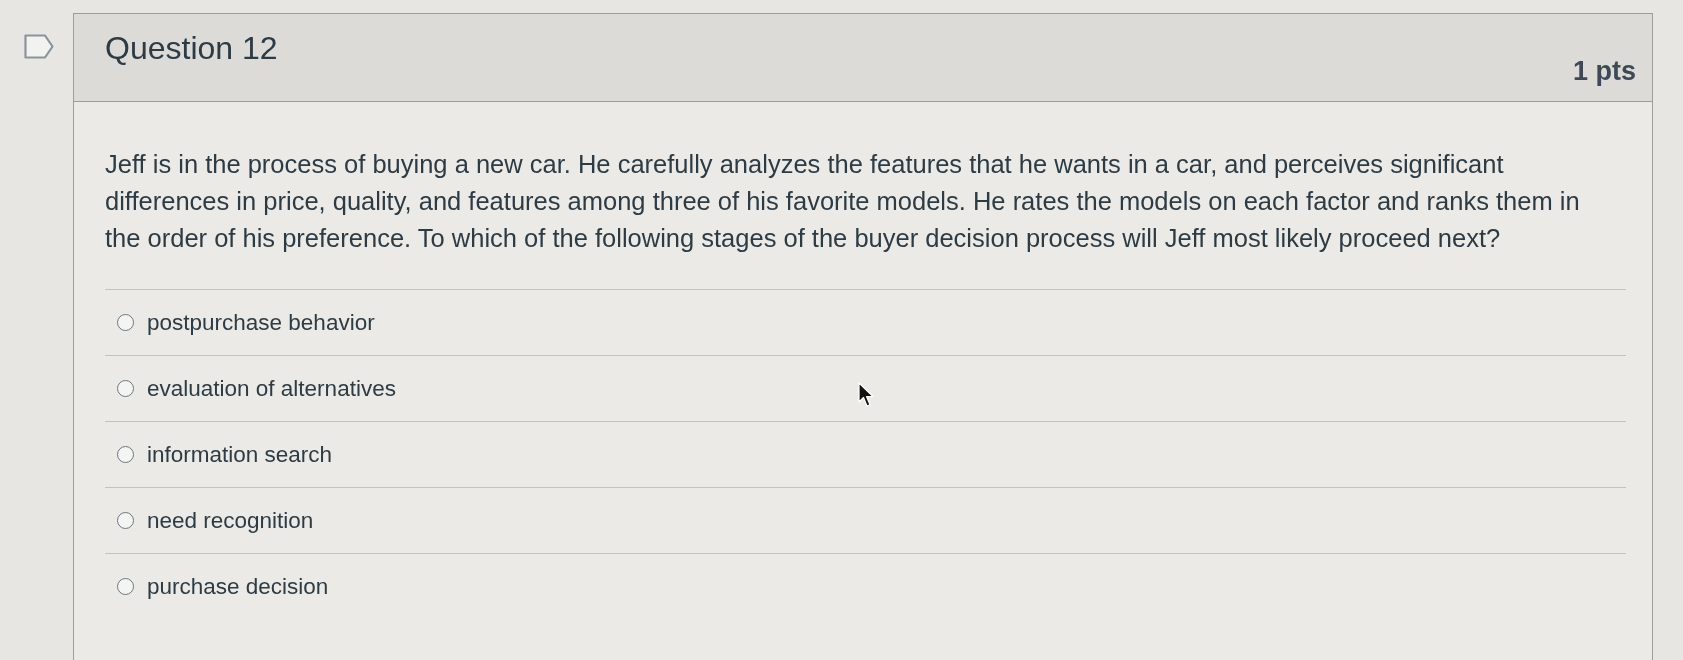  I want to click on question-title: Question 12, so click(191, 48).